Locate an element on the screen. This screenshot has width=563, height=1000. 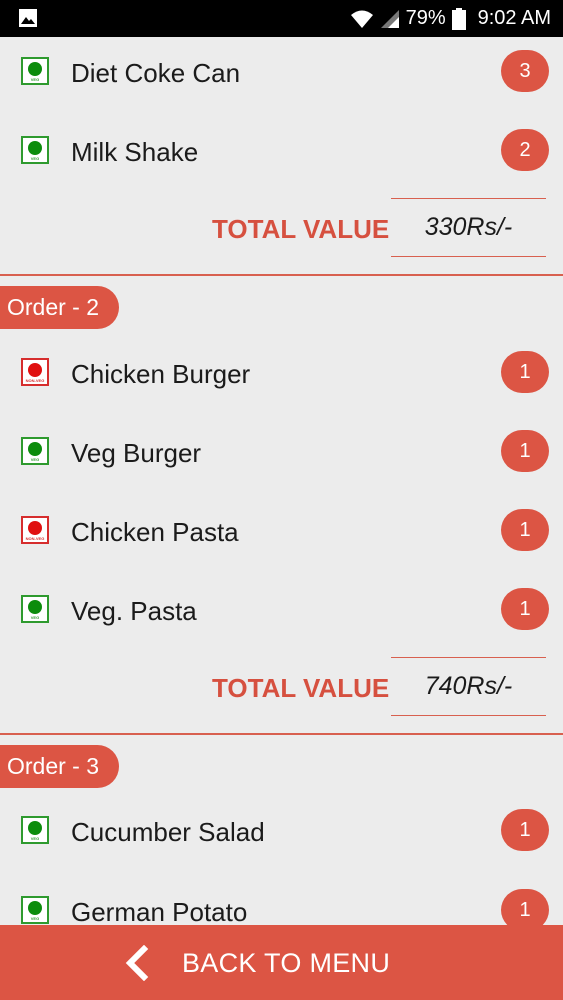
item-name: Veg. Pasta is located at coordinates (134, 611).